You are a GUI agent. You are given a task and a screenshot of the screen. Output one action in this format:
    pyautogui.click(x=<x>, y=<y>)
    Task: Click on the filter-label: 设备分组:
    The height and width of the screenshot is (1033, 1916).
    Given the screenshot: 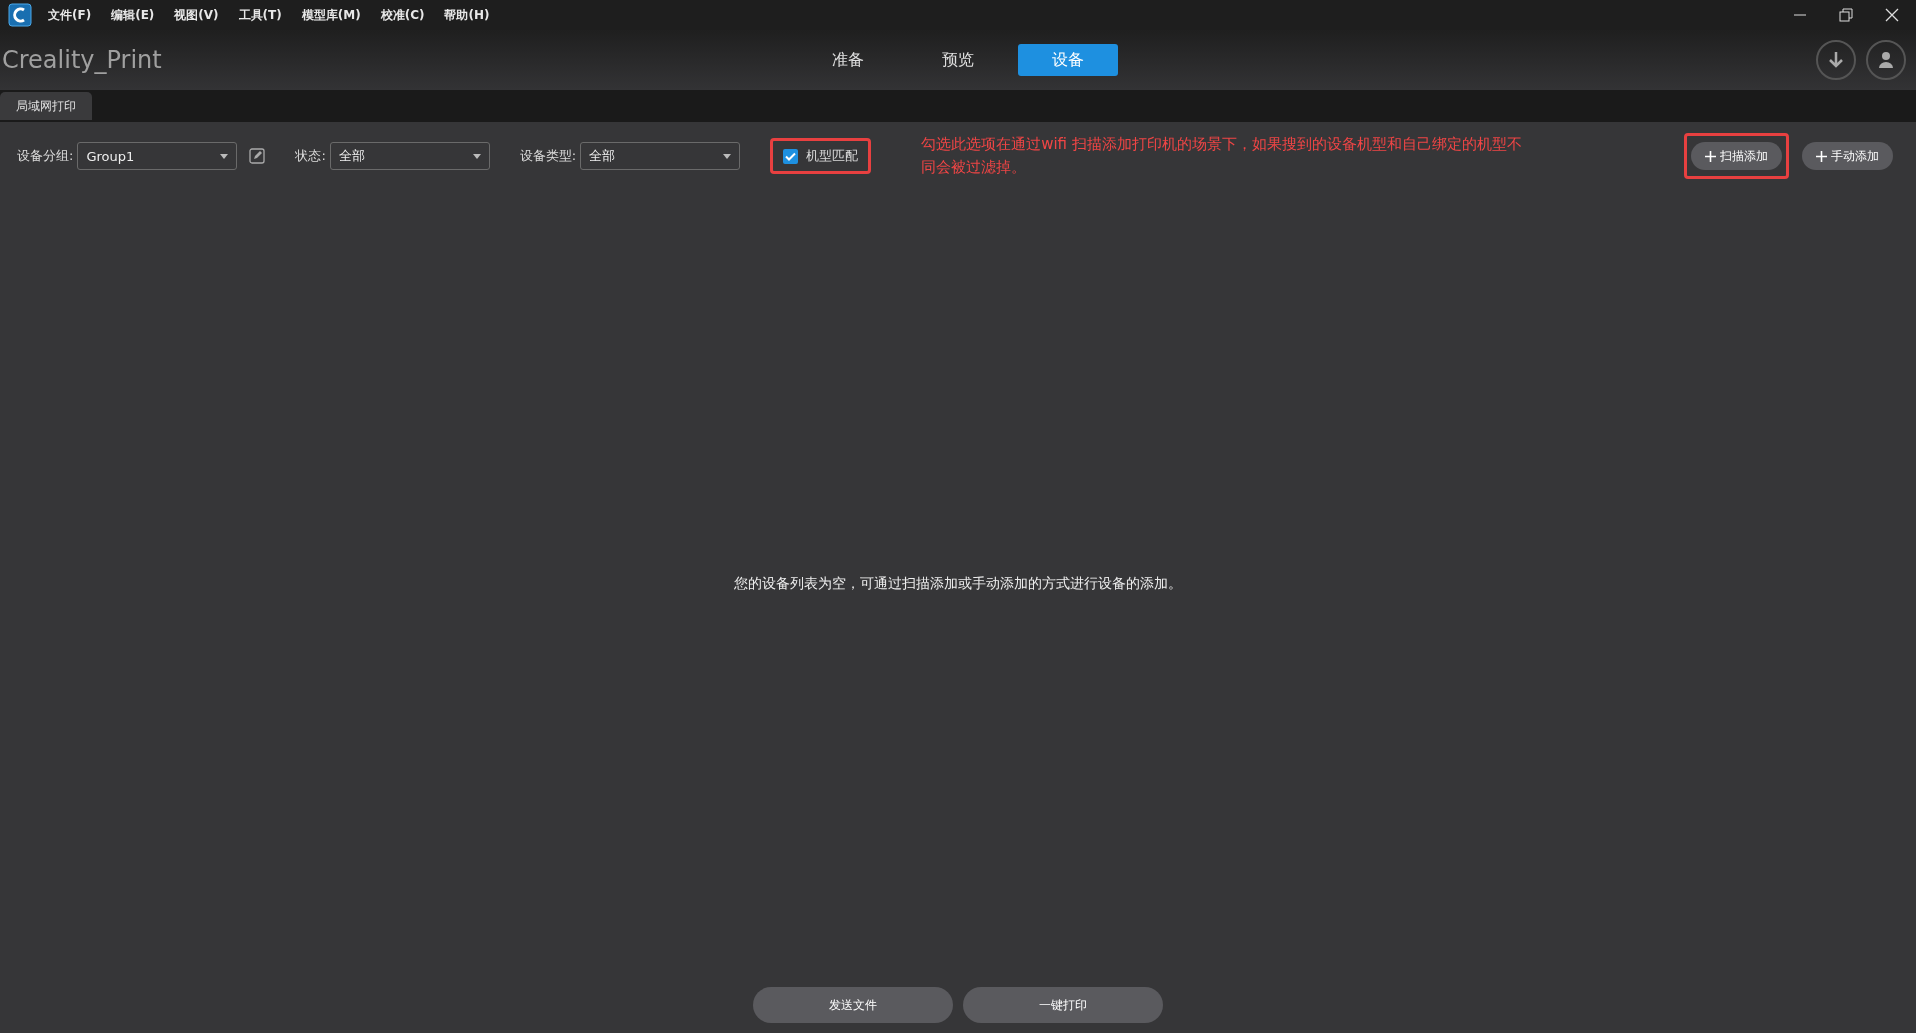 What is the action you would take?
    pyautogui.click(x=45, y=156)
    